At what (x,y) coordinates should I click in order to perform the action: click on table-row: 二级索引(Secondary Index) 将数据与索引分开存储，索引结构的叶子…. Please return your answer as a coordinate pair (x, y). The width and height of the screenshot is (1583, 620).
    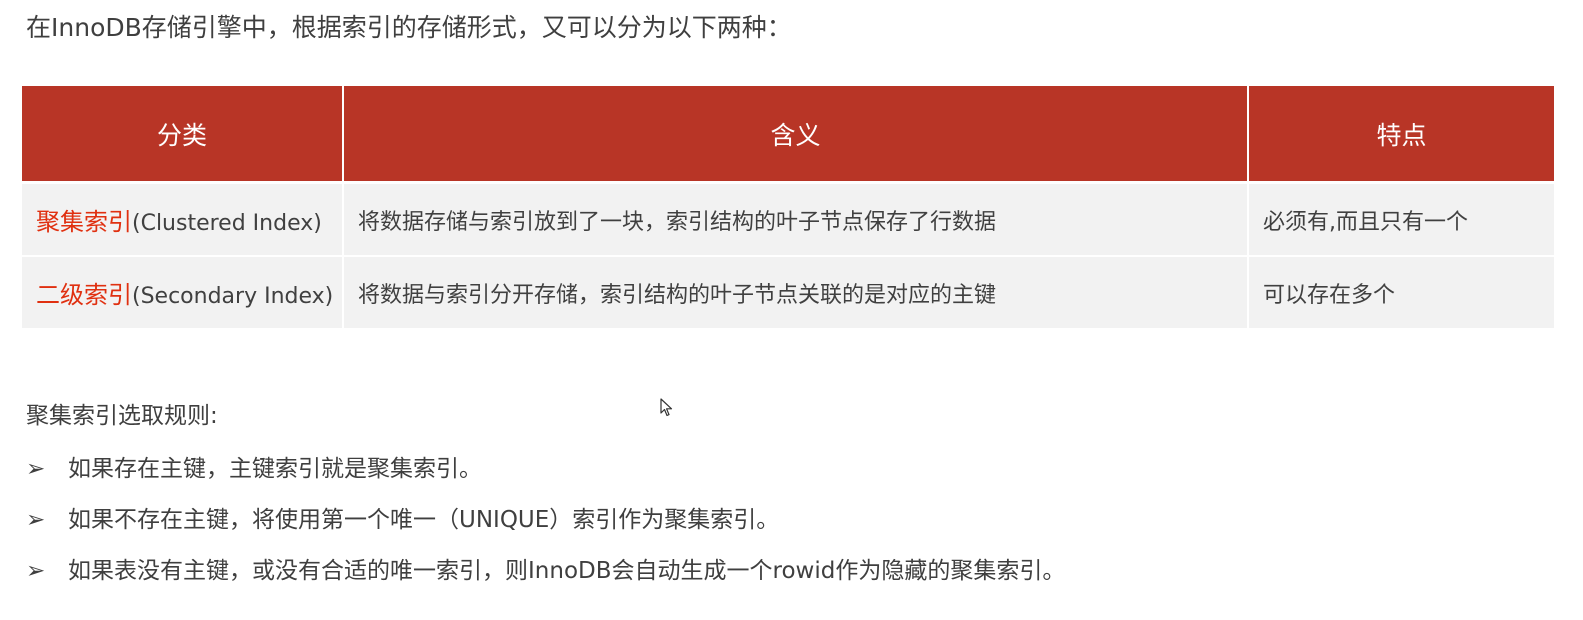
    Looking at the image, I should click on (788, 291).